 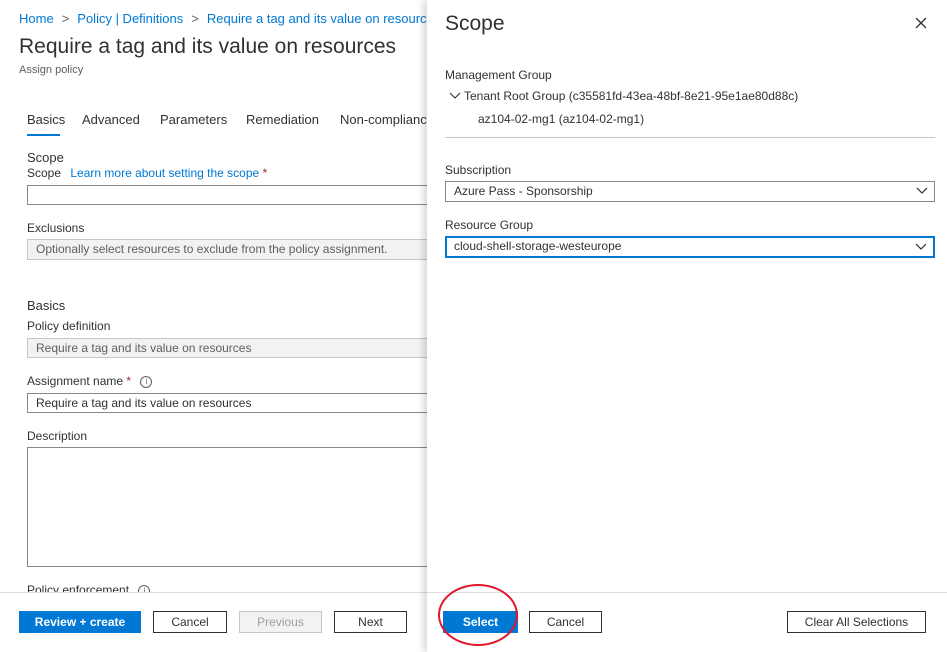 I want to click on policy-definition-label: Policy definition, so click(x=69, y=326).